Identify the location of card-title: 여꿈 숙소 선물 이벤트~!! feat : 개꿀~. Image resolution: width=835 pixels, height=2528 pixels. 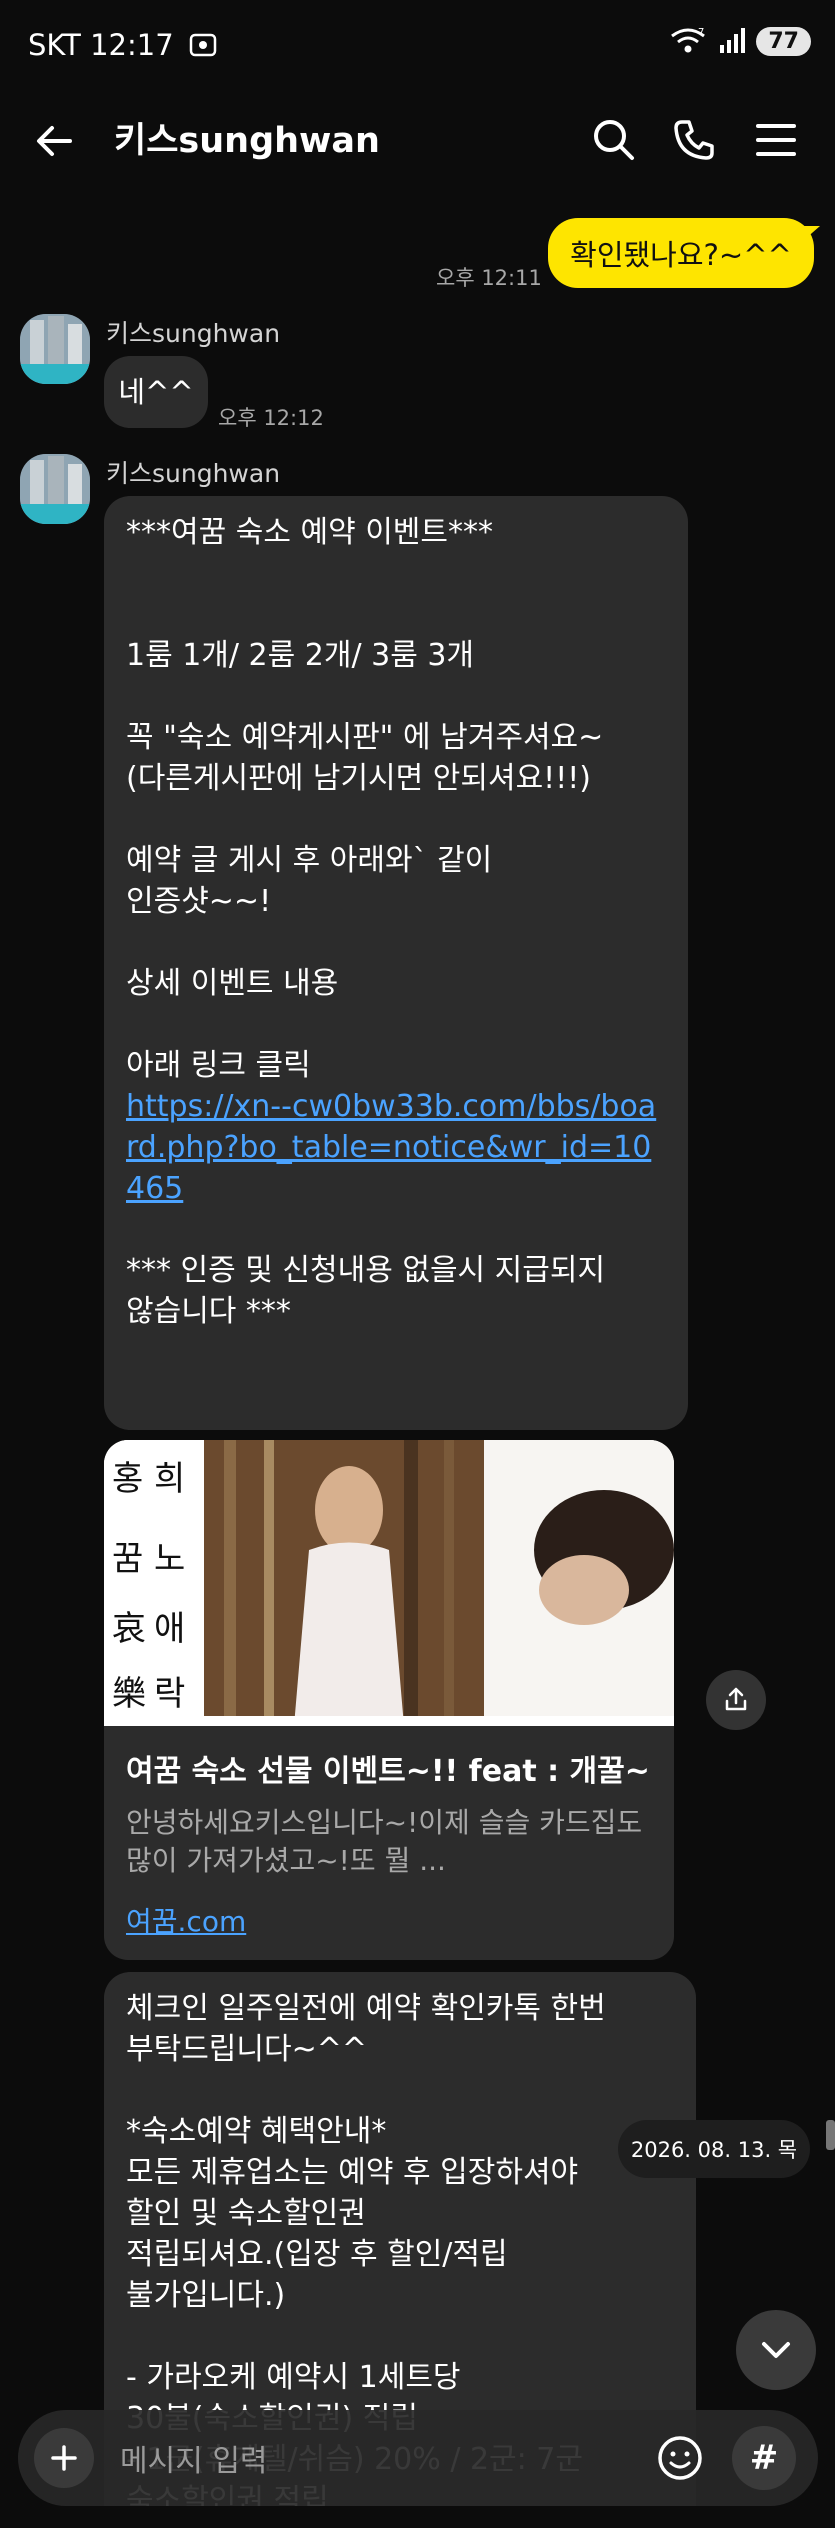
(388, 1771).